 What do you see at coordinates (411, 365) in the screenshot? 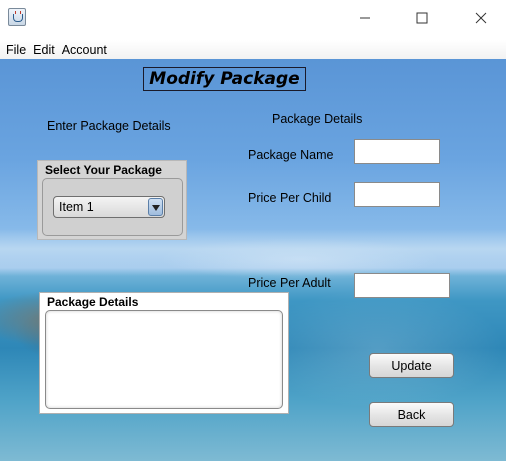
I see `update-button: Update` at bounding box center [411, 365].